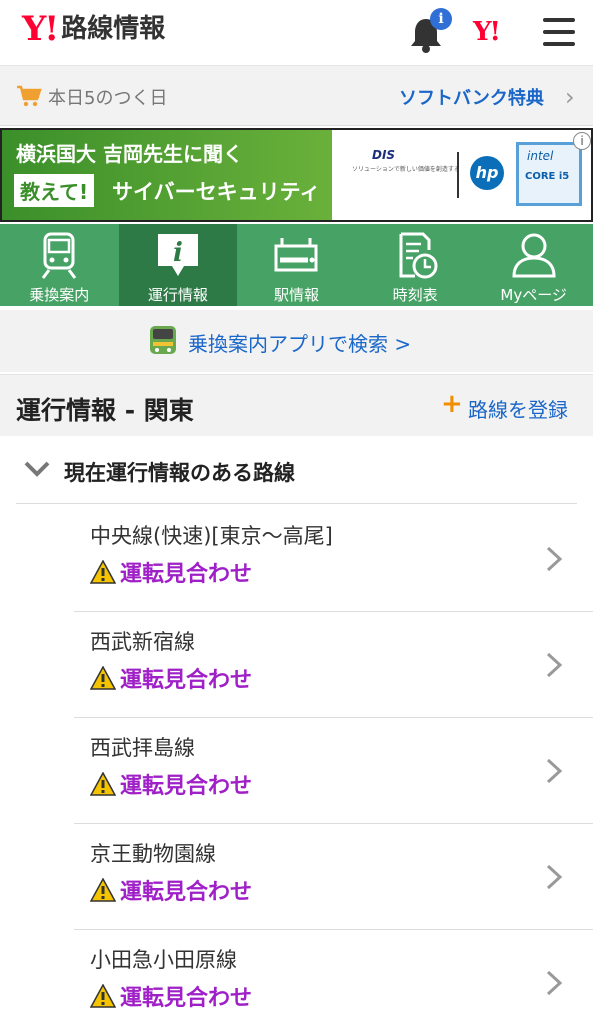 This screenshot has height=1024, width=593. What do you see at coordinates (177, 295) in the screenshot?
I see `tab-label: 運行情報` at bounding box center [177, 295].